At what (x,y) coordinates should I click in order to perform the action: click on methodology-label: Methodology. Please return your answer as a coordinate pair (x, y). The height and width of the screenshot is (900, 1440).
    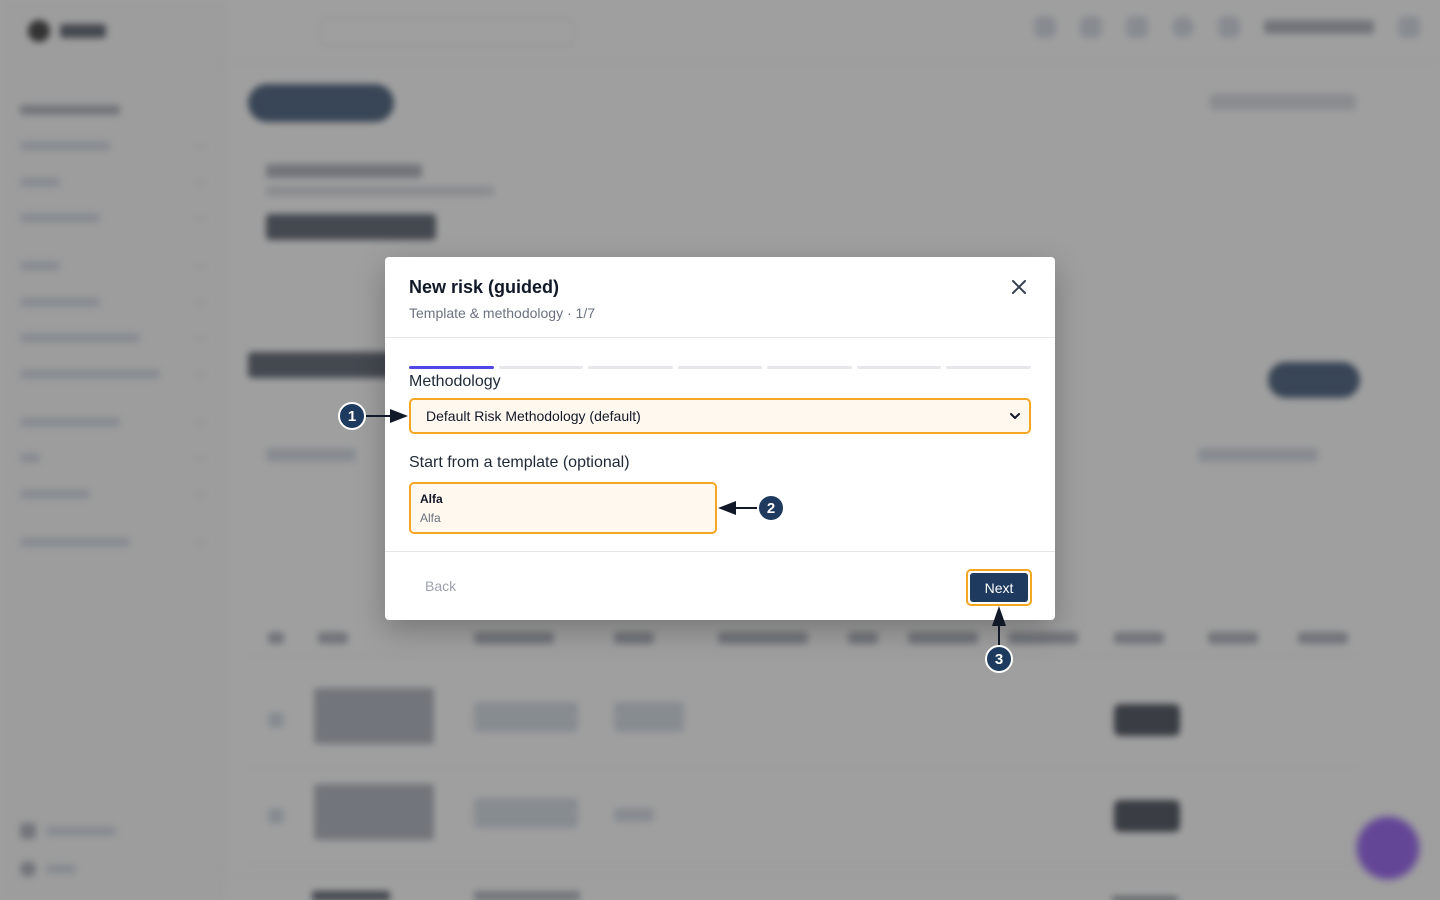
    Looking at the image, I should click on (455, 381).